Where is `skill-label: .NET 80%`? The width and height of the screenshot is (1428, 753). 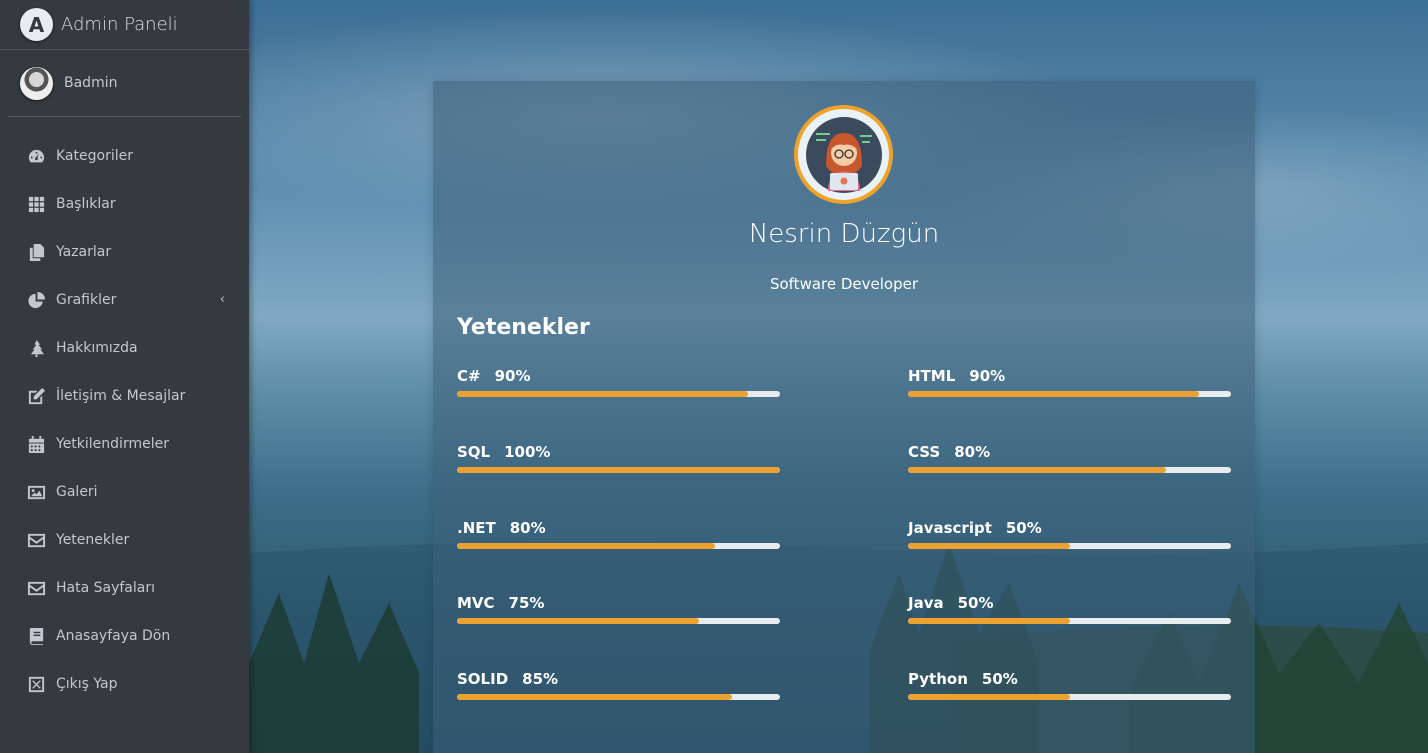 skill-label: .NET 80% is located at coordinates (618, 528).